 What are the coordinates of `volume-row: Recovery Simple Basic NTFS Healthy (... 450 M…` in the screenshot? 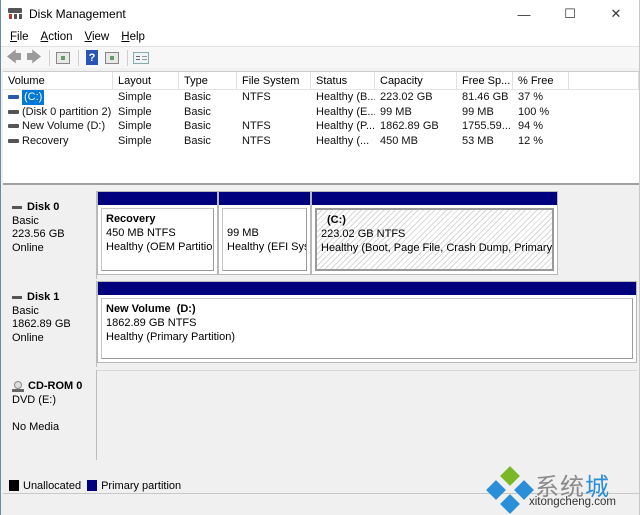 It's located at (321, 141).